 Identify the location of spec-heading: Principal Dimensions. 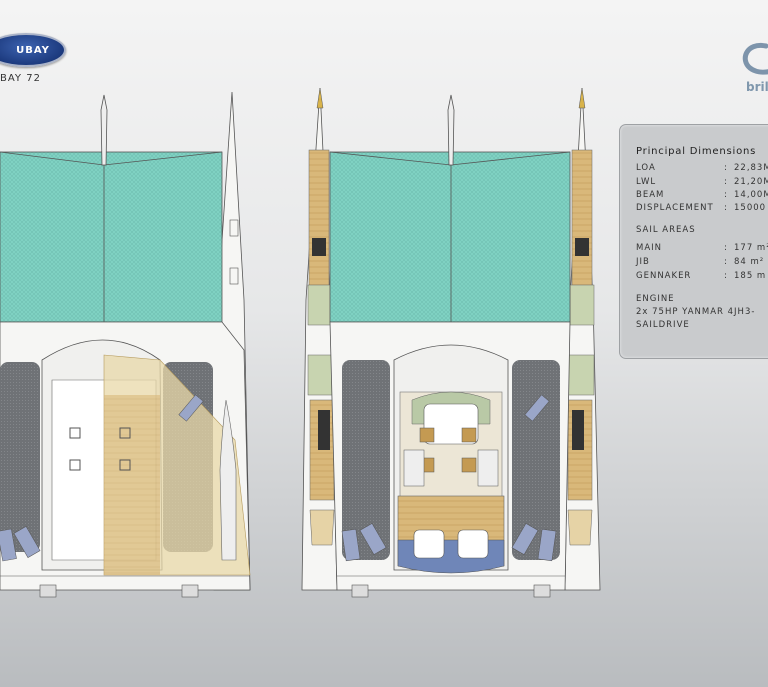
(696, 151).